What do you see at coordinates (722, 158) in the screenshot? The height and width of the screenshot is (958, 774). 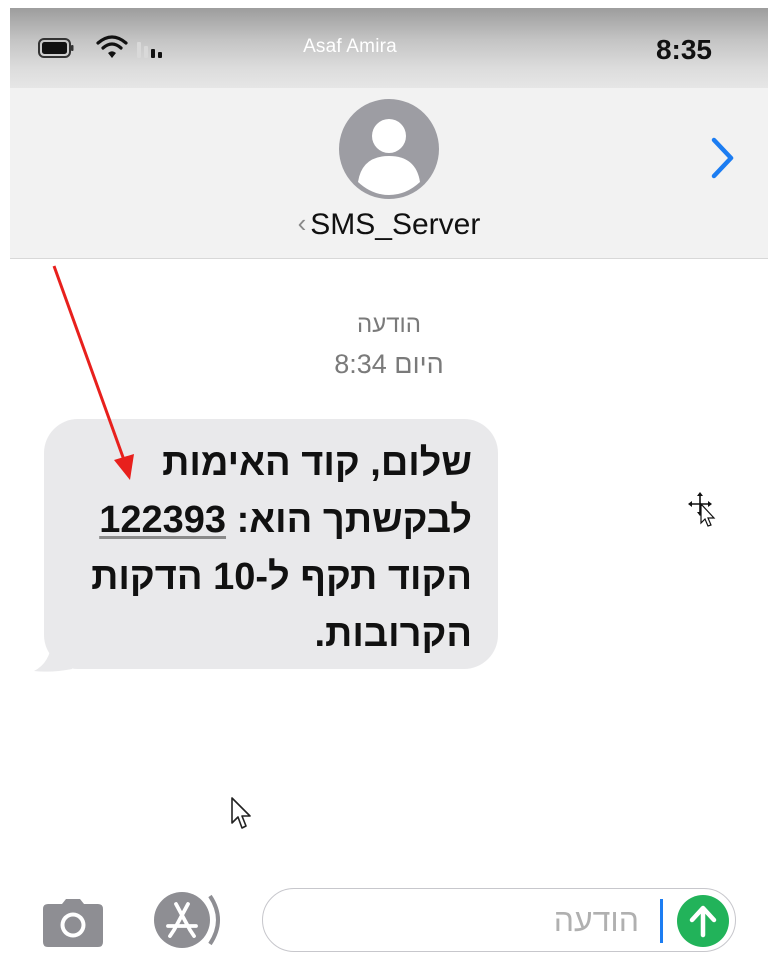 I see `chevron-right-icon` at bounding box center [722, 158].